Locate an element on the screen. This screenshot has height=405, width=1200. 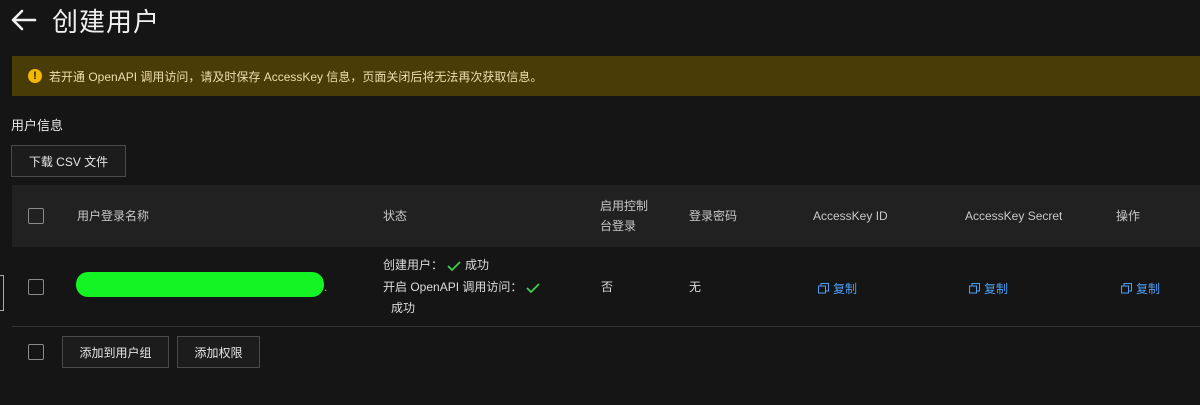
status-create-result: 成功 is located at coordinates (477, 265).